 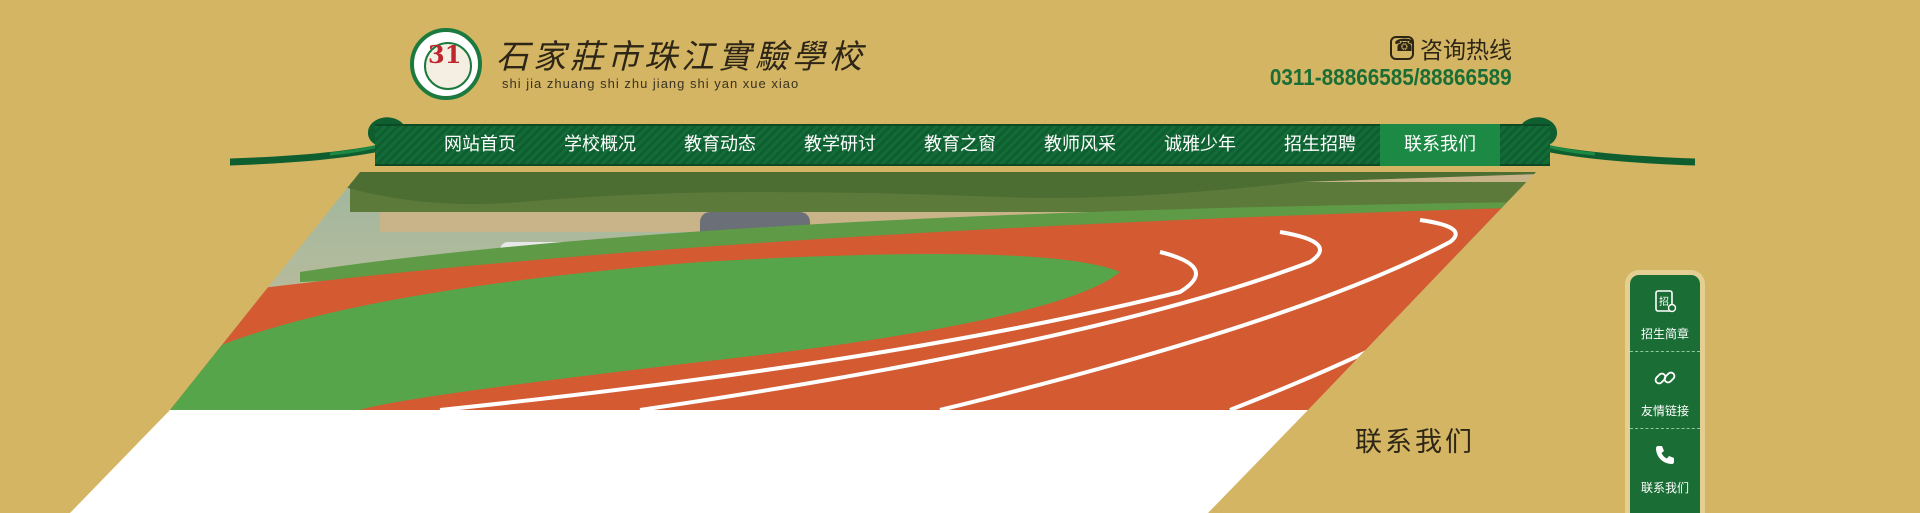 I want to click on sidebar-item-links: 友情链接, so click(x=1665, y=389).